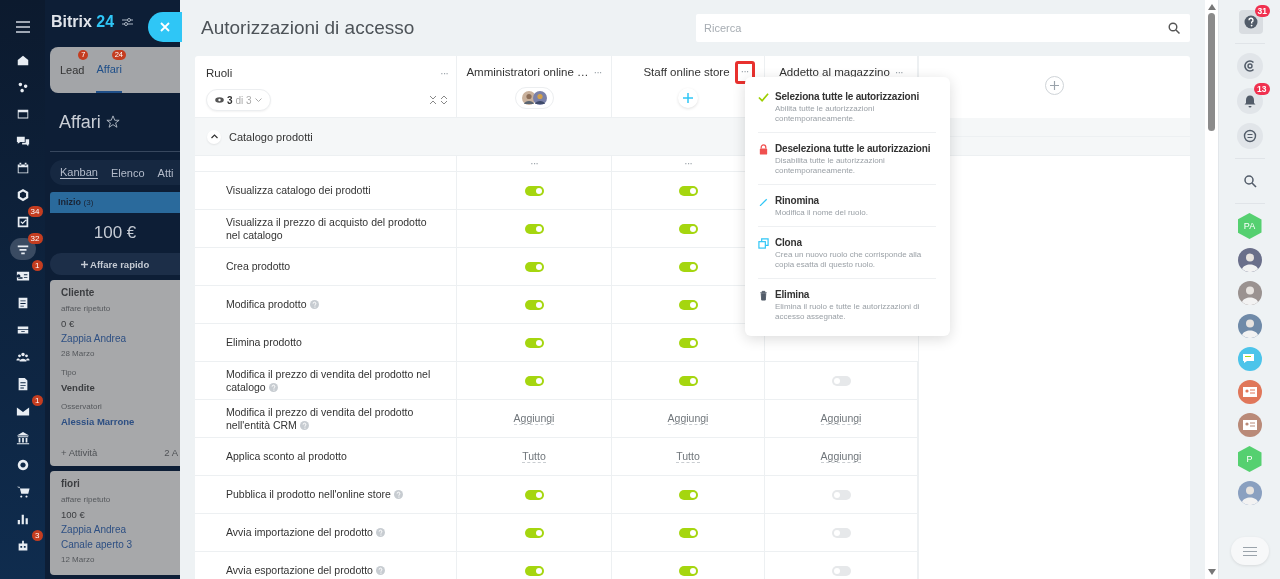  I want to click on stage-header: Inizio (3), so click(115, 202).